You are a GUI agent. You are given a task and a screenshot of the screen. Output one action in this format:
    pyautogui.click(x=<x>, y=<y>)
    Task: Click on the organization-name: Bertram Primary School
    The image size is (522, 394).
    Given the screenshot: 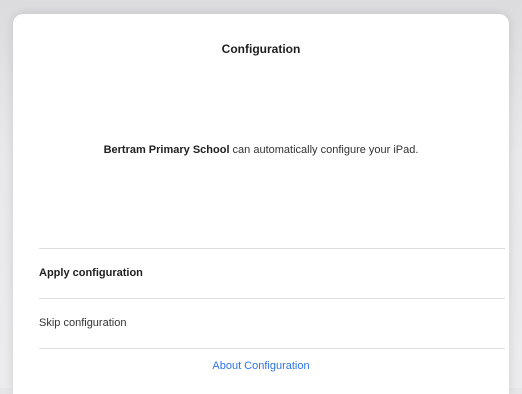 What is the action you would take?
    pyautogui.click(x=166, y=150)
    